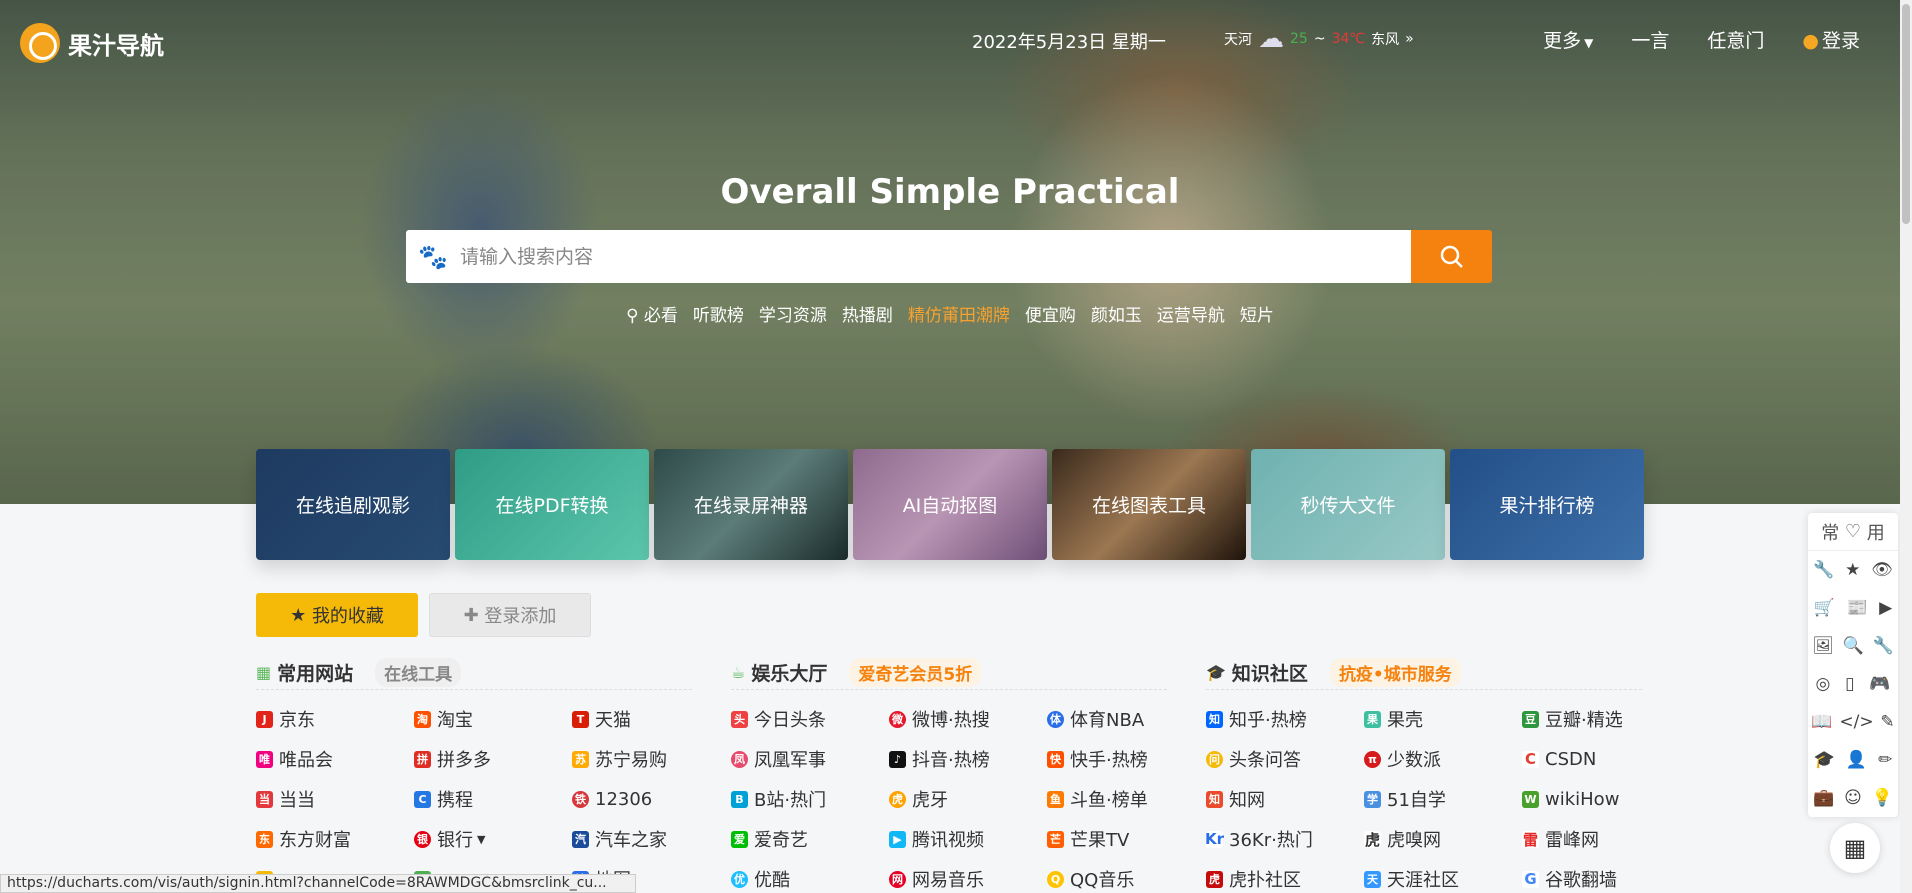 The width and height of the screenshot is (1912, 893). Describe the element at coordinates (1443, 719) in the screenshot. I see `site-link: 果果壳` at that location.